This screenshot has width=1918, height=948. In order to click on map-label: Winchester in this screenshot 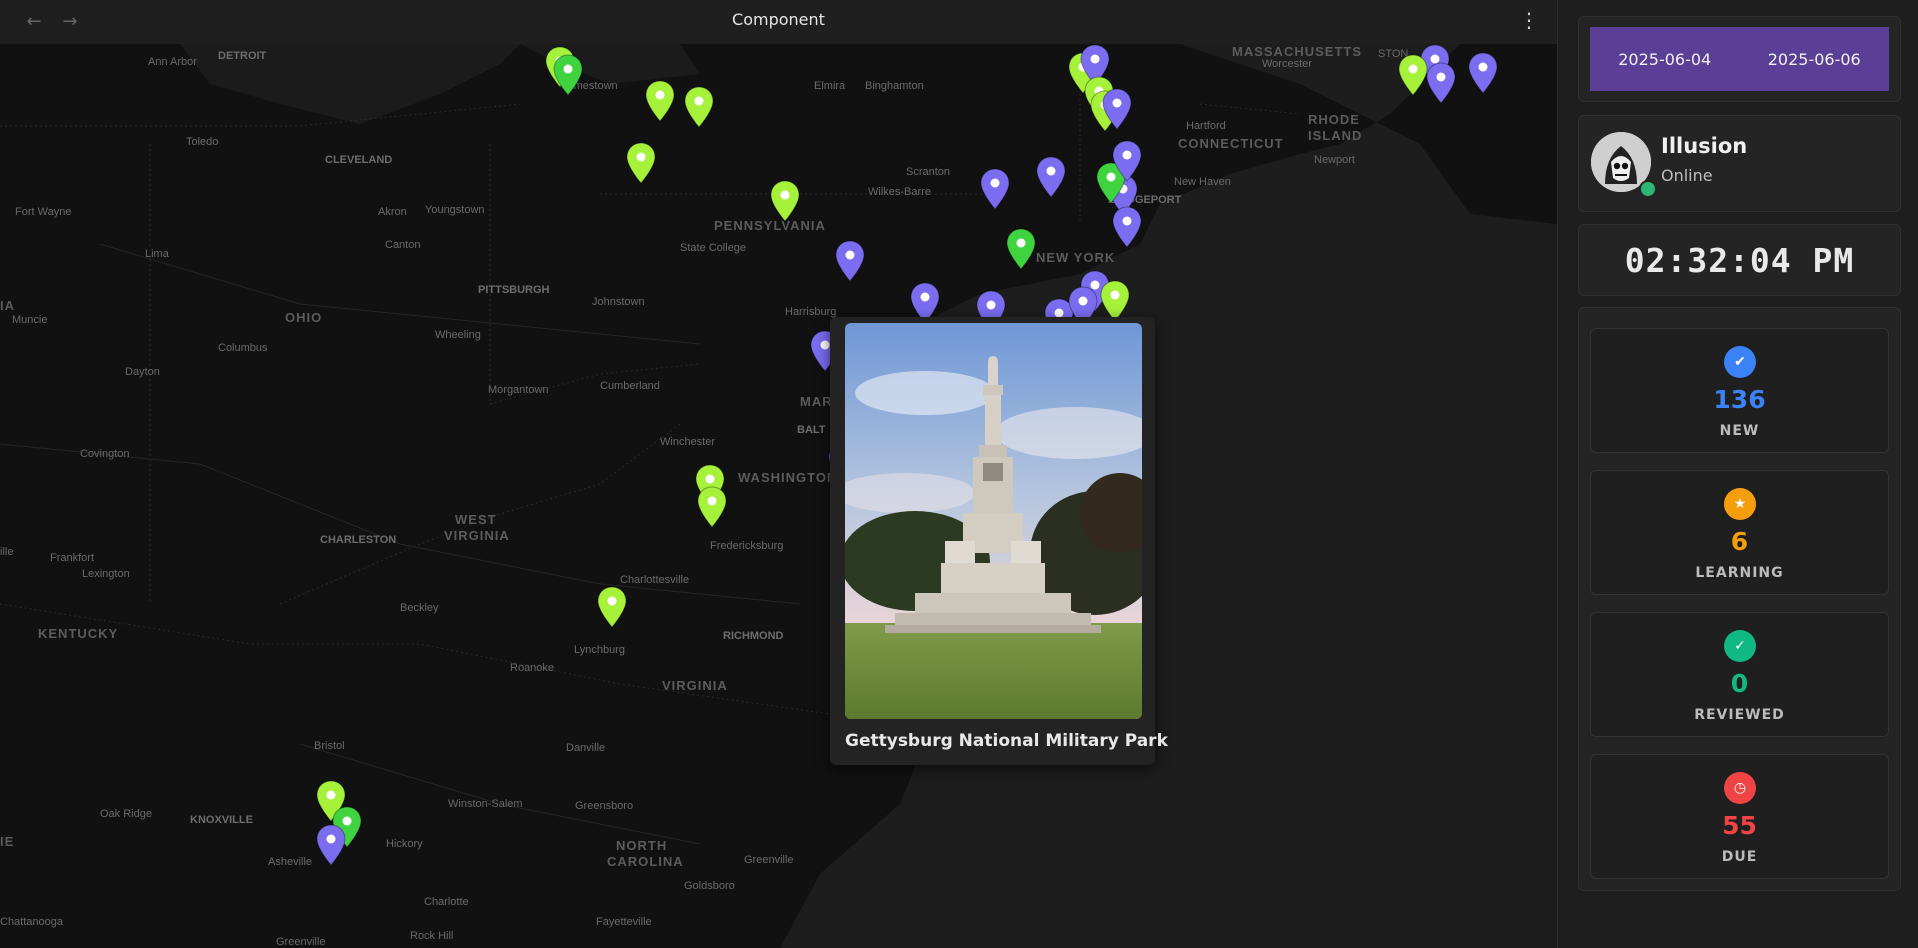, I will do `click(688, 442)`.